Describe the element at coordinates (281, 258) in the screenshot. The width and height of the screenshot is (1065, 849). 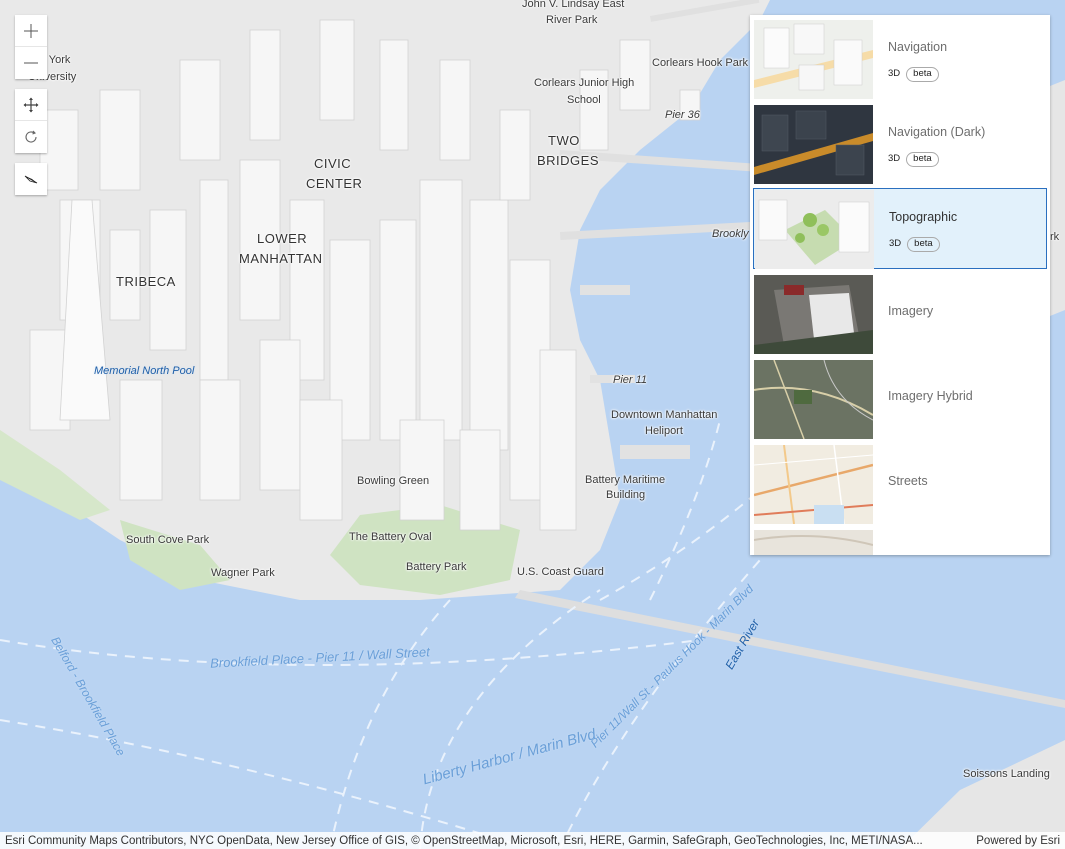
I see `label-manhattan: MANHATTAN` at that location.